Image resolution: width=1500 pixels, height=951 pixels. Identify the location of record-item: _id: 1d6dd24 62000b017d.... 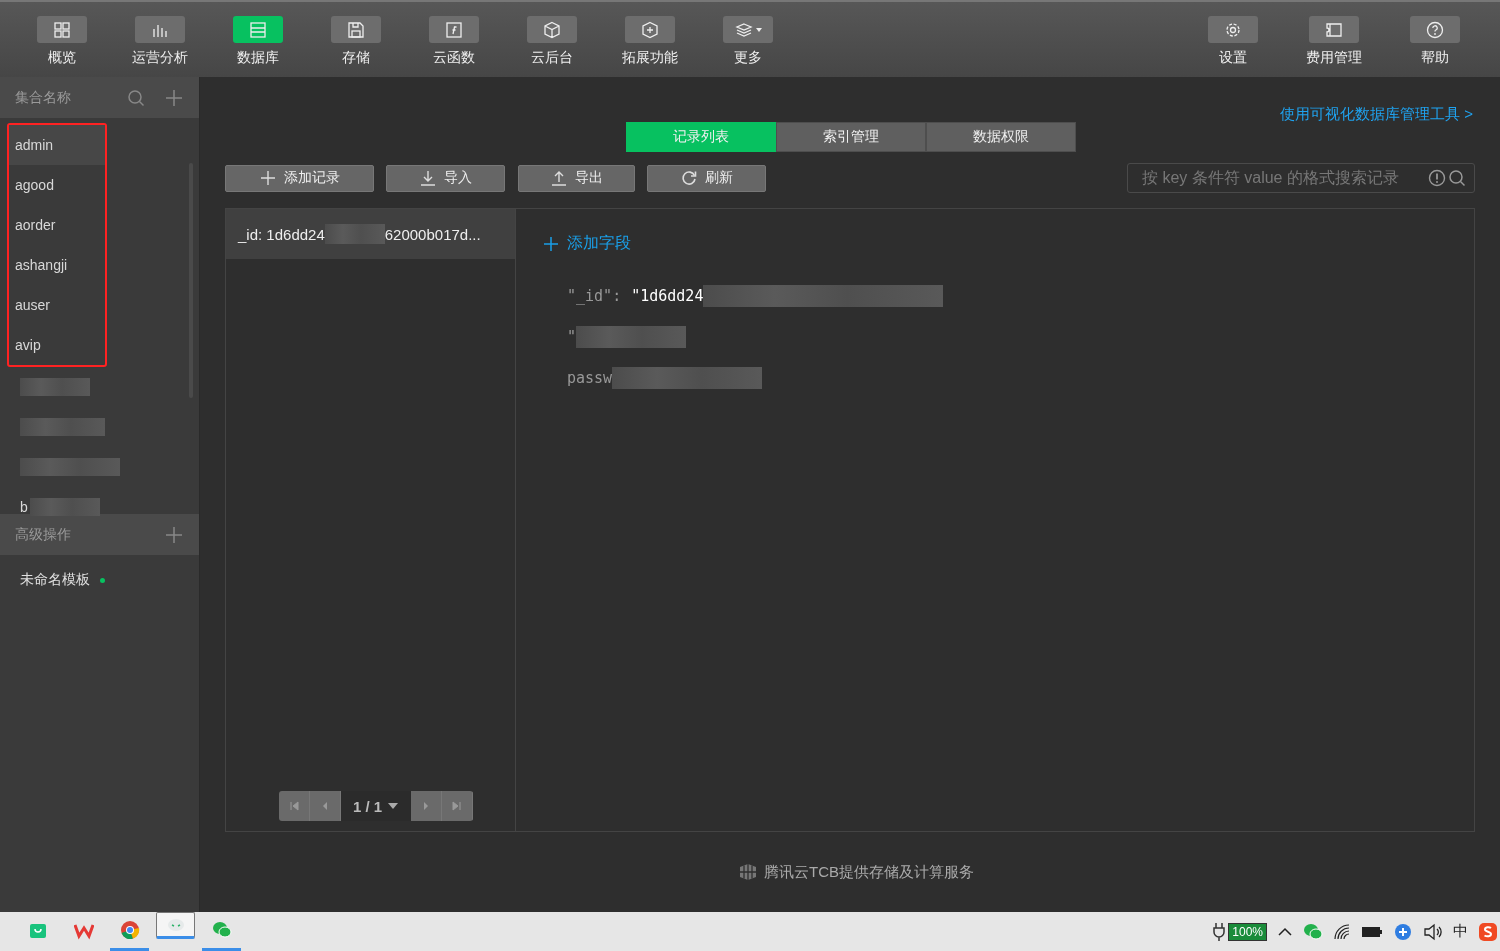
(370, 234).